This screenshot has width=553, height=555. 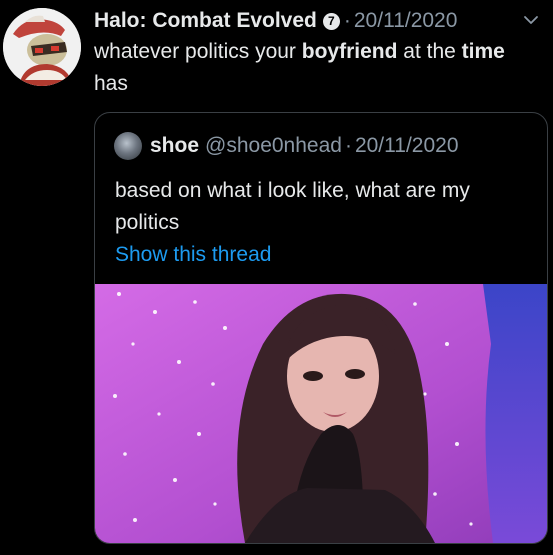 I want to click on quoted-name: shoe, so click(x=175, y=145).